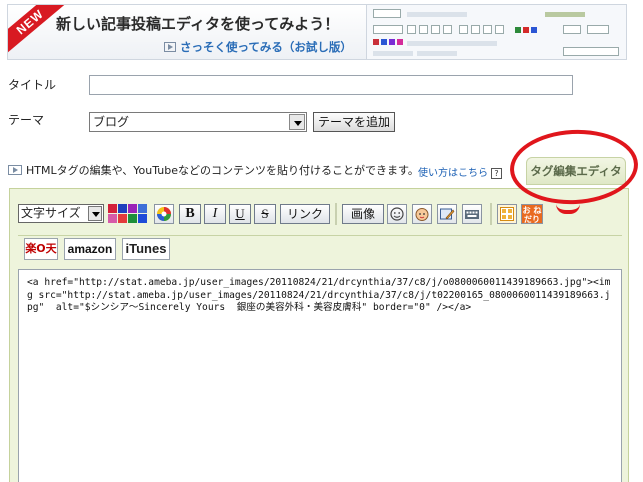 This screenshot has width=643, height=482. What do you see at coordinates (51, 213) in the screenshot?
I see `font-size-label: 文字サイズ` at bounding box center [51, 213].